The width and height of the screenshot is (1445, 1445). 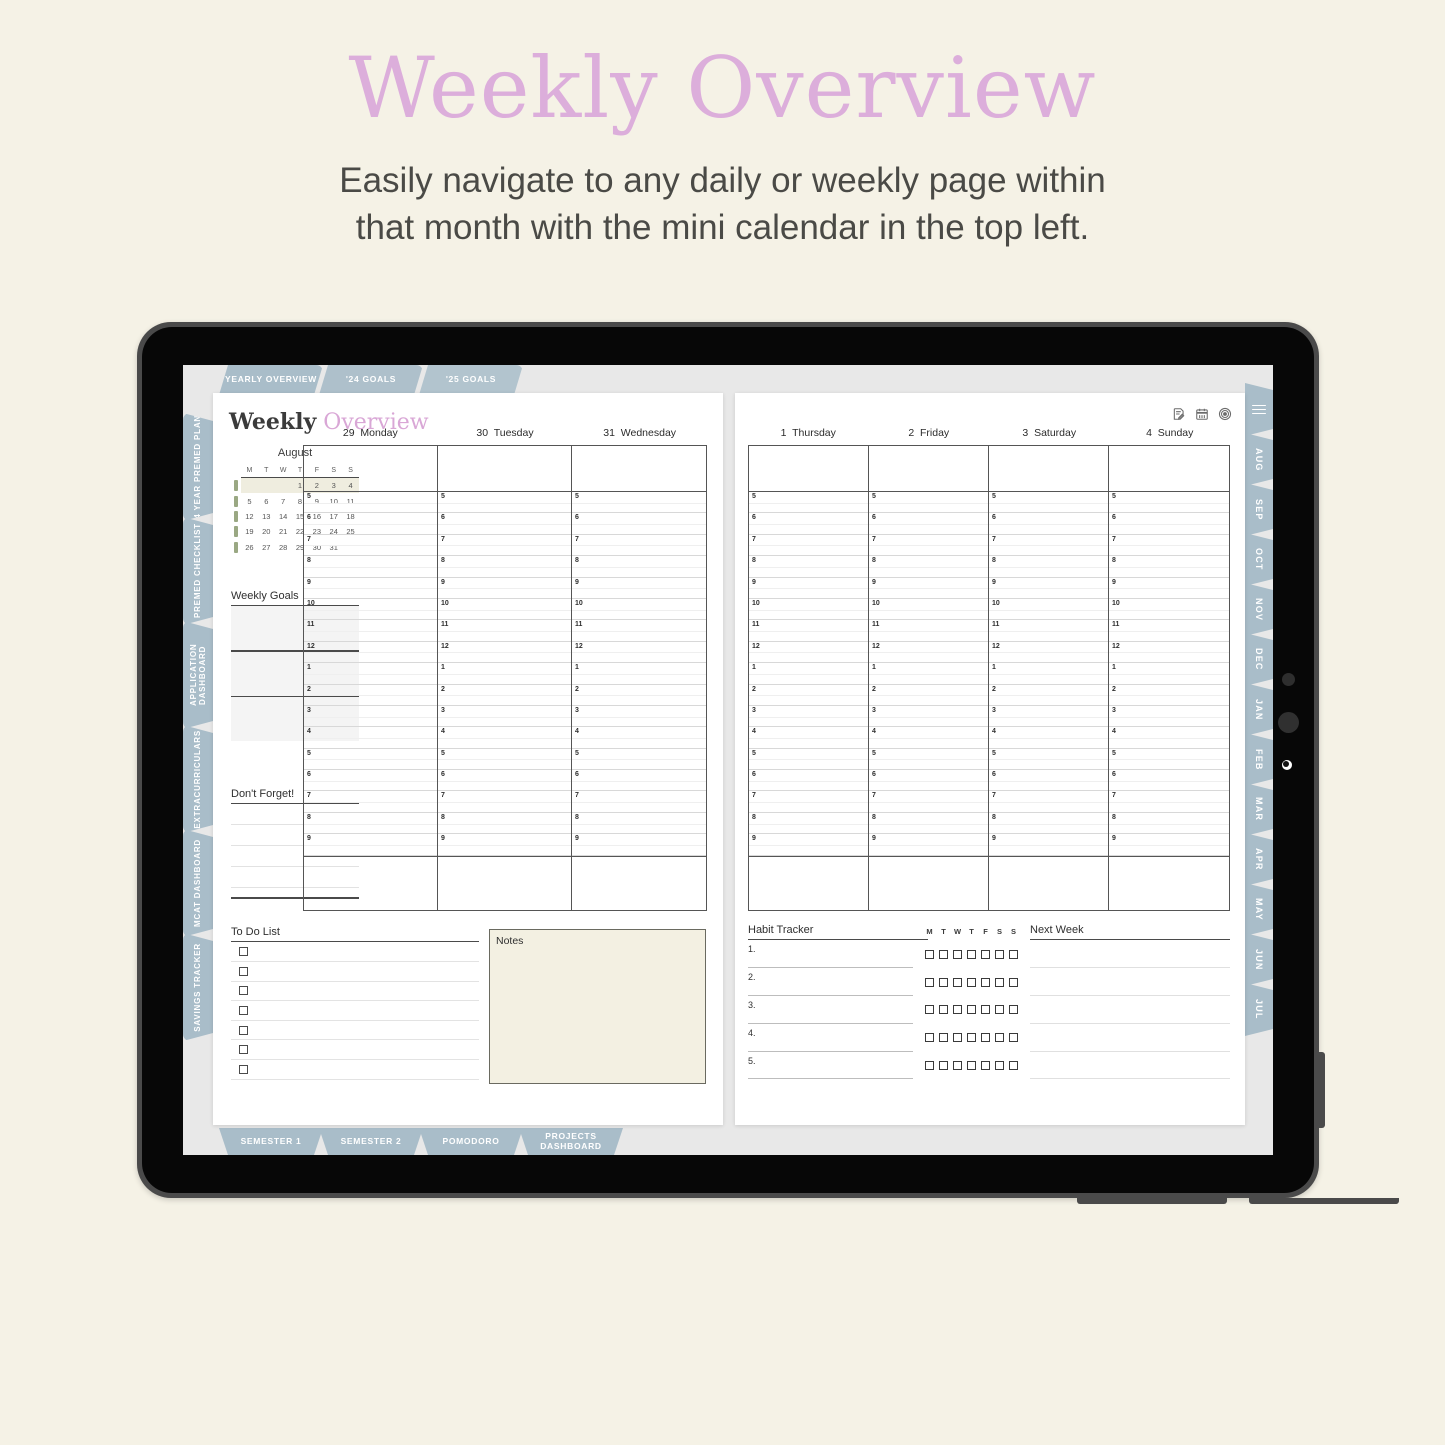 I want to click on notes-box: Notes, so click(x=597, y=1006).